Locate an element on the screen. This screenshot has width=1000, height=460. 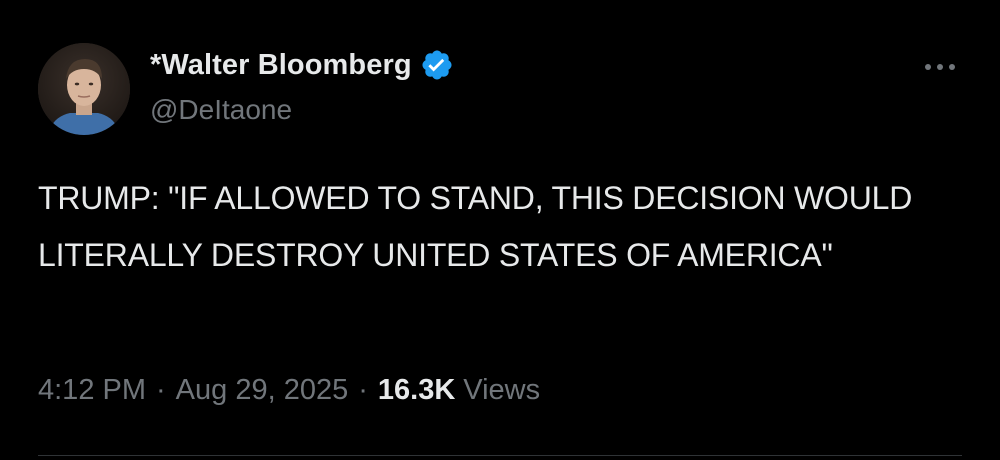
views-label: Views is located at coordinates (502, 390).